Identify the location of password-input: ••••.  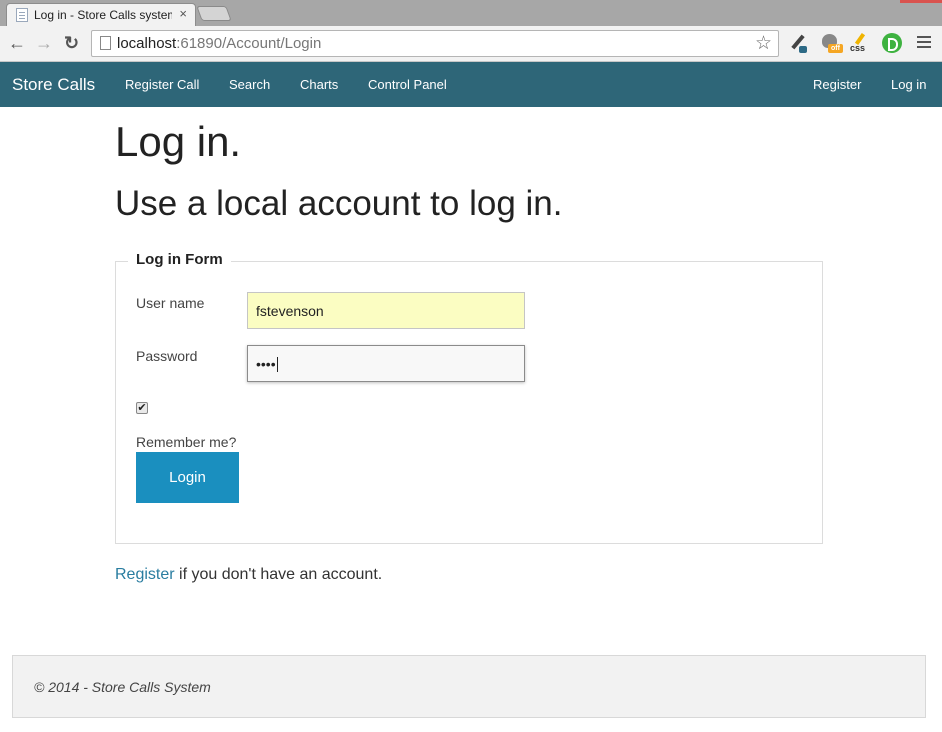
(386, 363).